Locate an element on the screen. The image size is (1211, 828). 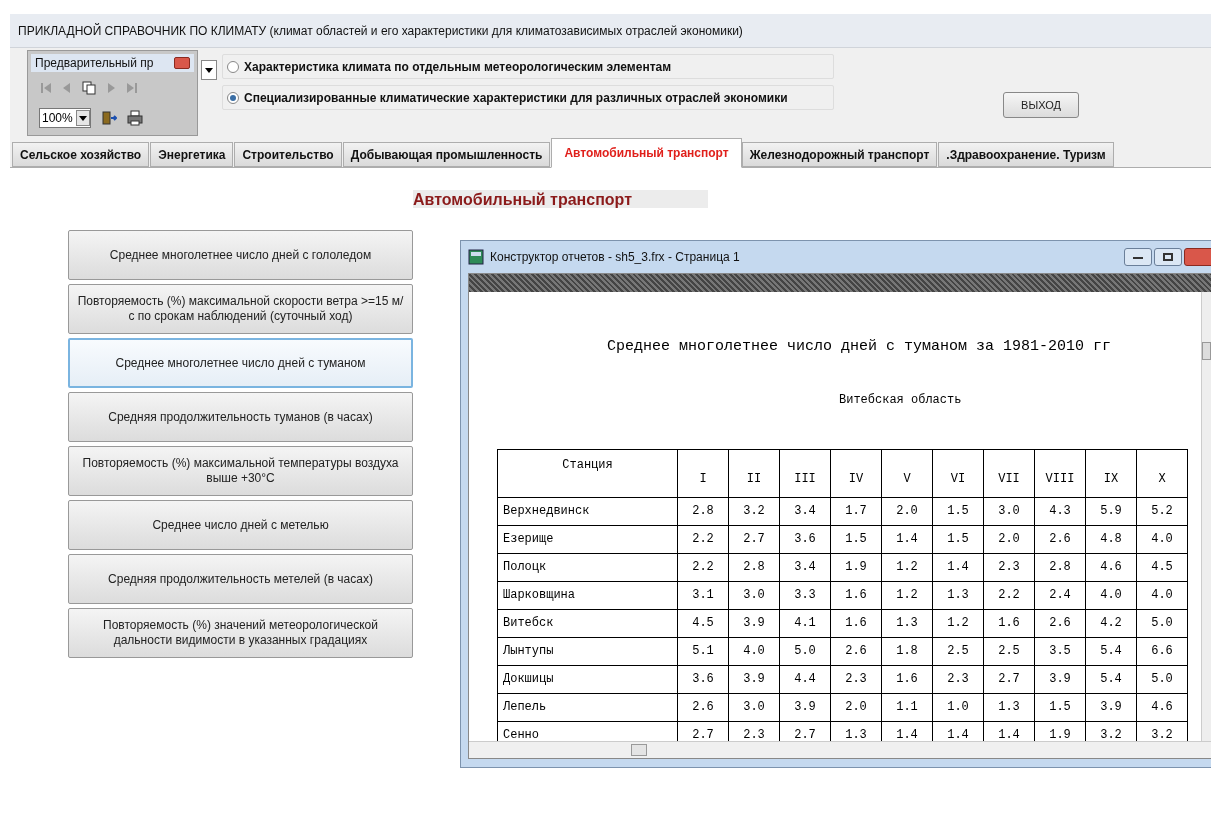
column-header: II is located at coordinates (754, 473).